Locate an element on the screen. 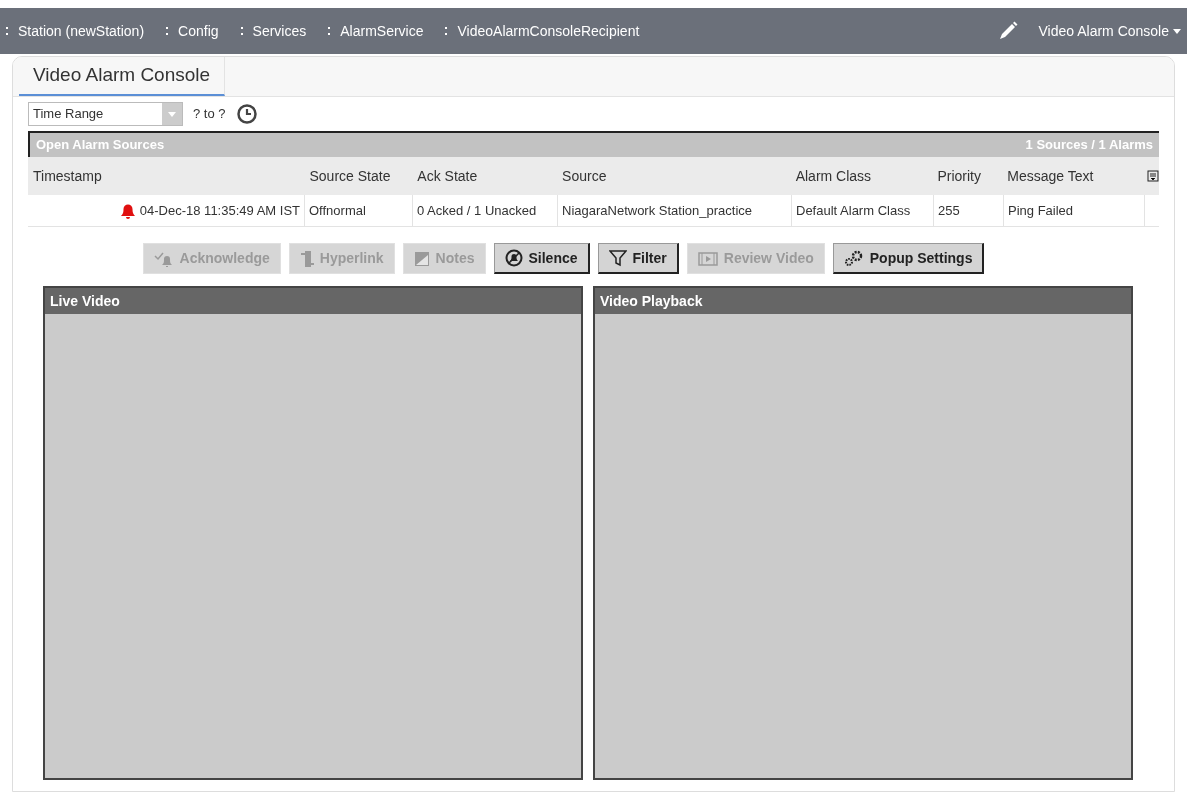  view-tab: Video Alarm Console is located at coordinates (122, 76).